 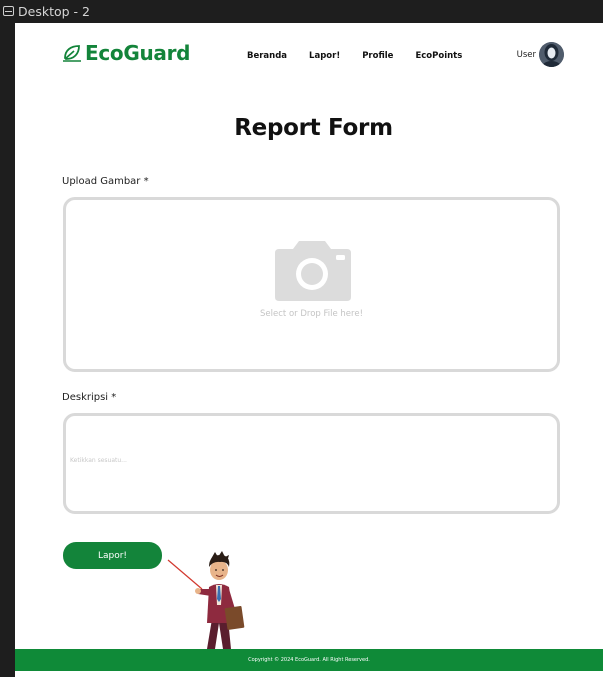 I want to click on nav-link-profile: Profile, so click(x=377, y=56).